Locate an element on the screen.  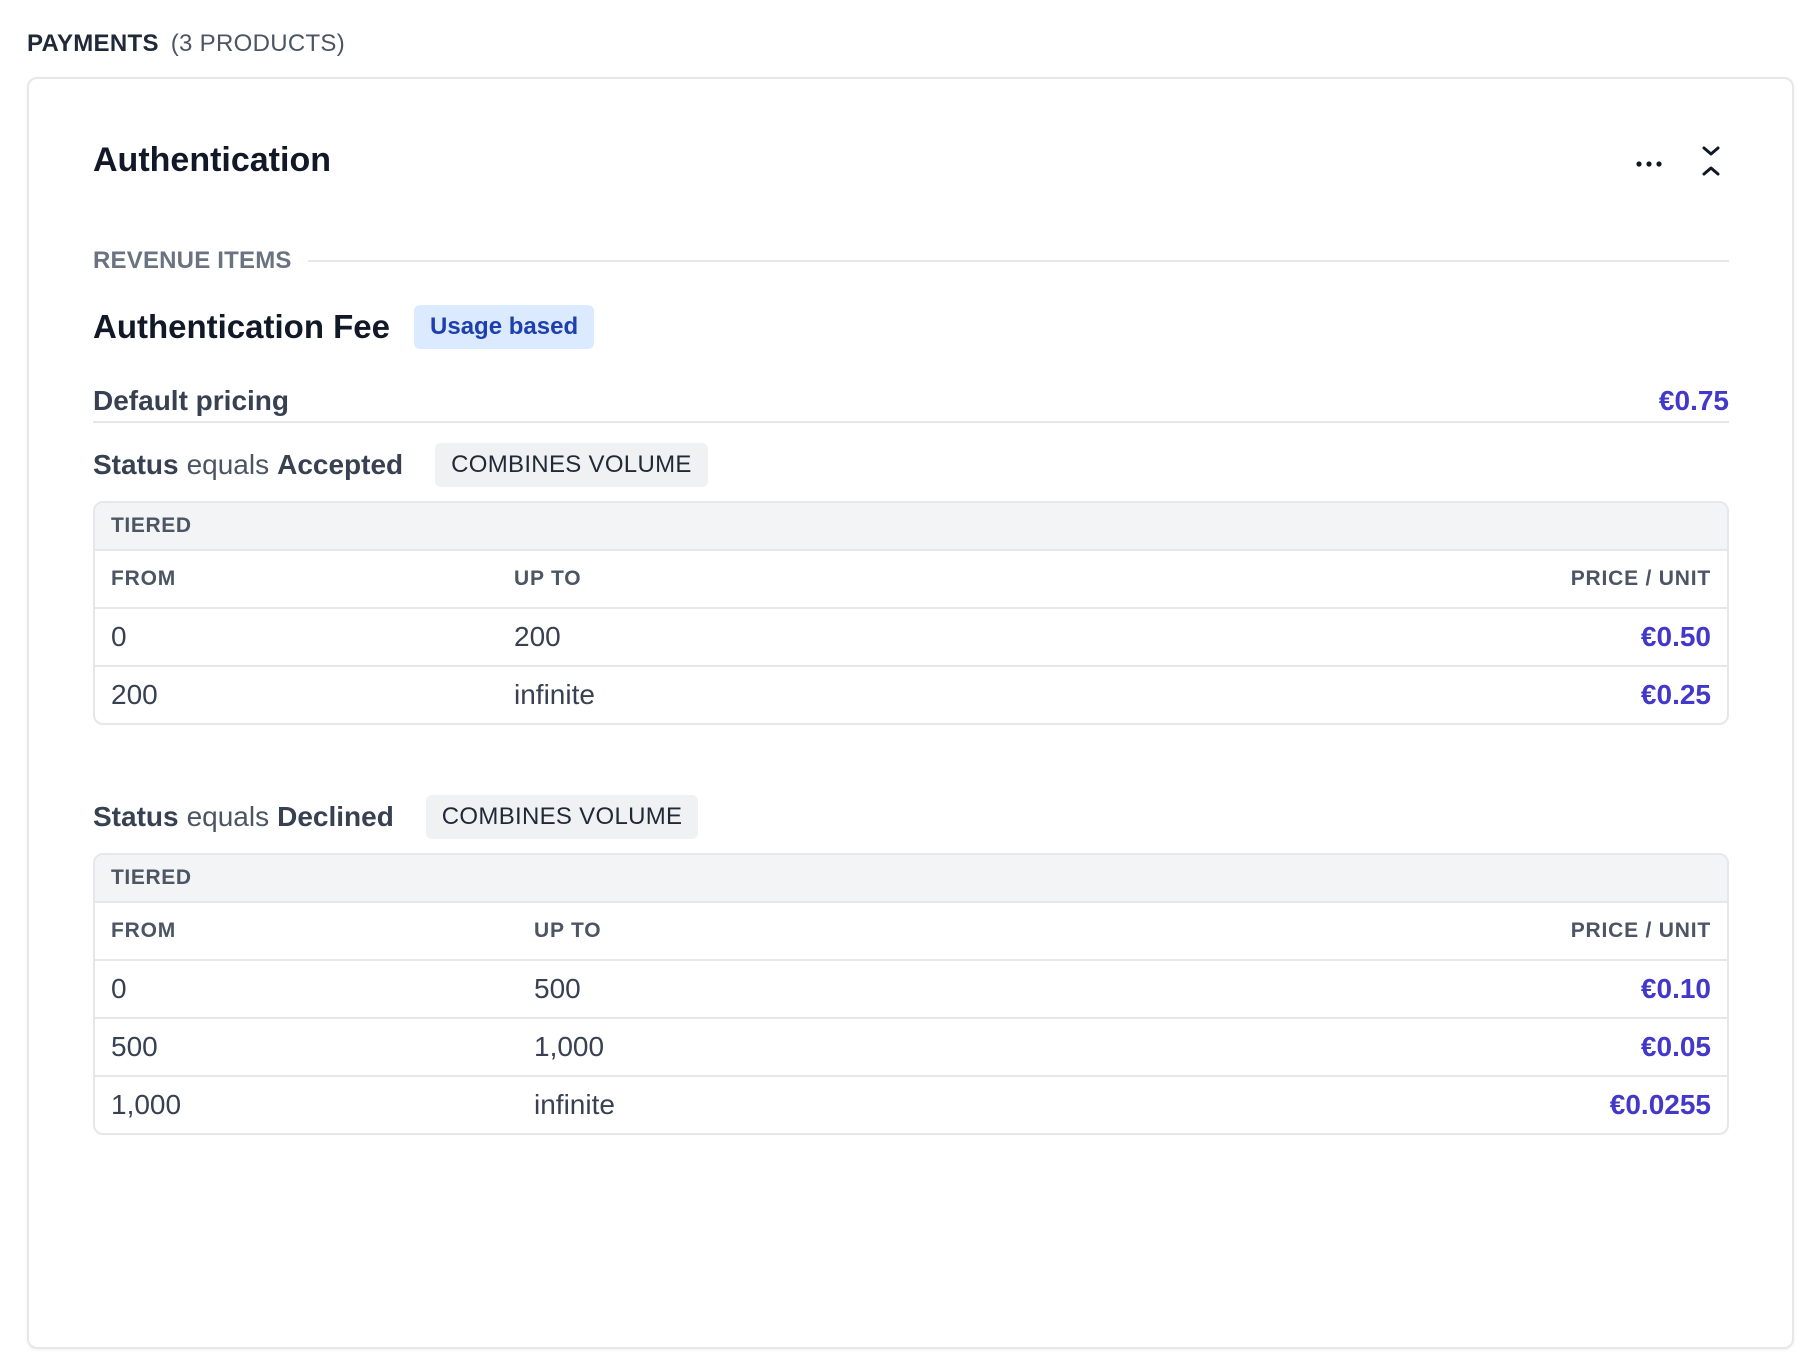
section-product-count: (3 PRODUCTS) is located at coordinates (258, 43).